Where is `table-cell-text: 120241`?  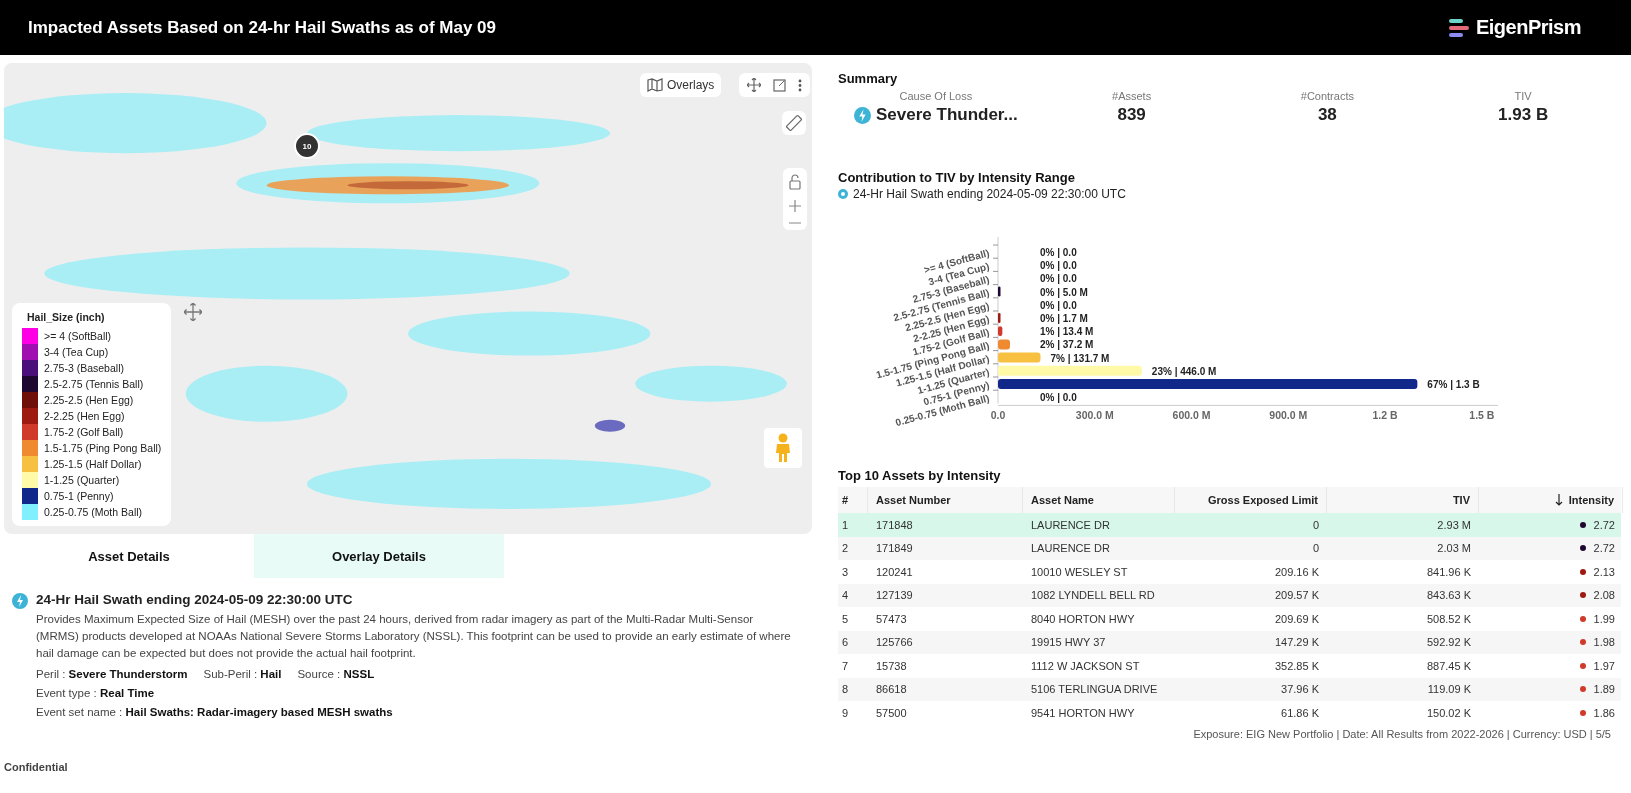 table-cell-text: 120241 is located at coordinates (894, 571).